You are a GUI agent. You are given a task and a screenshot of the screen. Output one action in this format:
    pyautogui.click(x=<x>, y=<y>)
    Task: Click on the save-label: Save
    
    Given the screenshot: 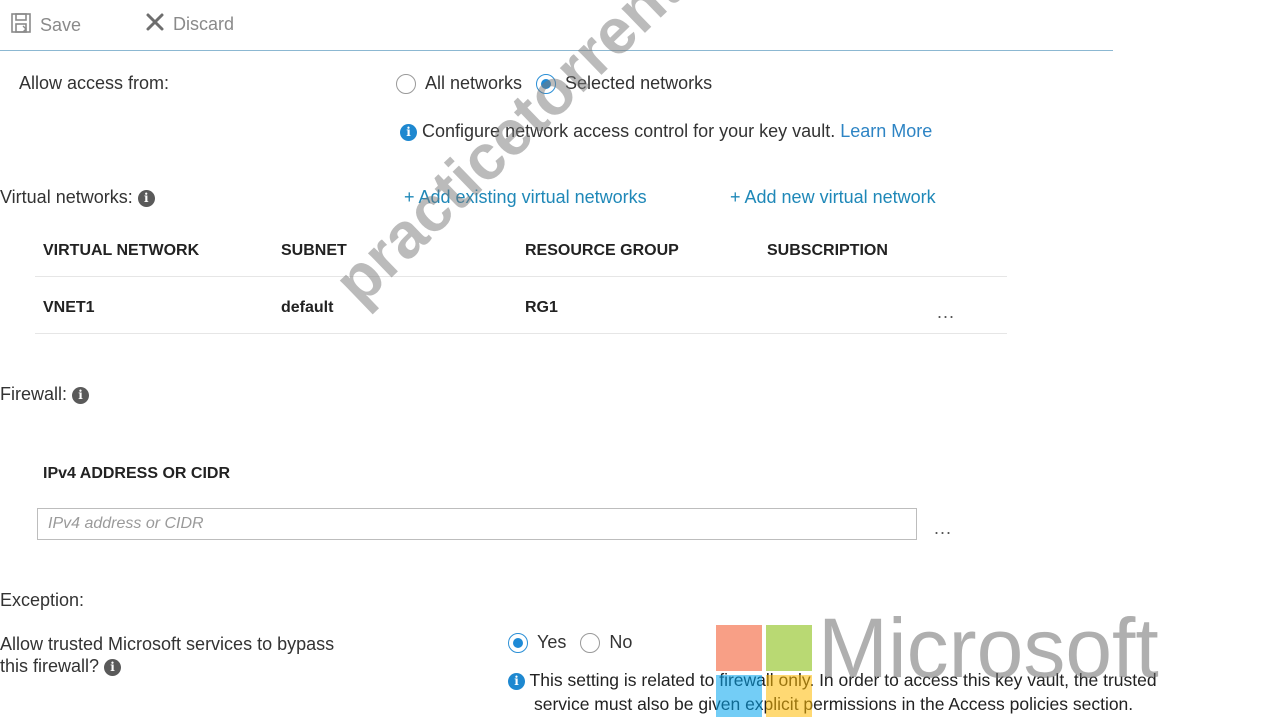 What is the action you would take?
    pyautogui.click(x=61, y=25)
    